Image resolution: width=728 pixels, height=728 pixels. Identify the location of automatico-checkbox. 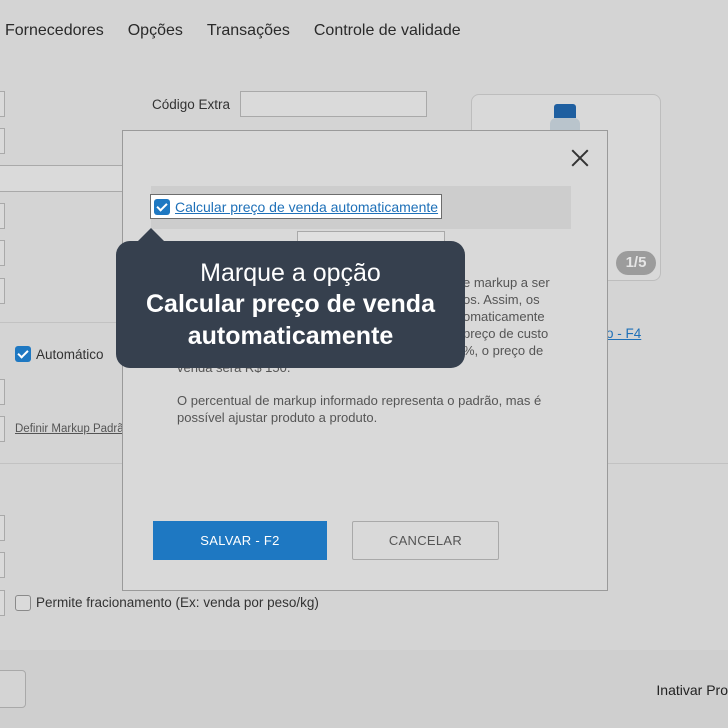
(23, 354).